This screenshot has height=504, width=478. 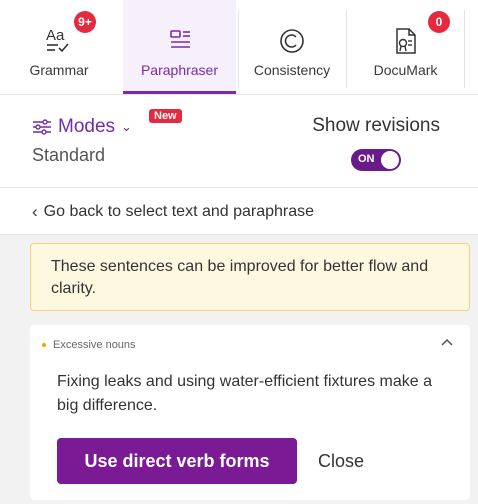 I want to click on tab-documark: 0 DocuMark, so click(x=405, y=47).